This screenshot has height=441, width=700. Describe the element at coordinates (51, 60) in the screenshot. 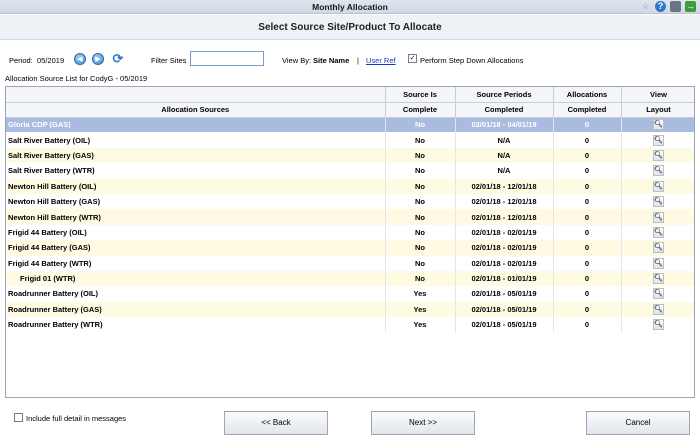

I see `period-value: 05/2019` at that location.